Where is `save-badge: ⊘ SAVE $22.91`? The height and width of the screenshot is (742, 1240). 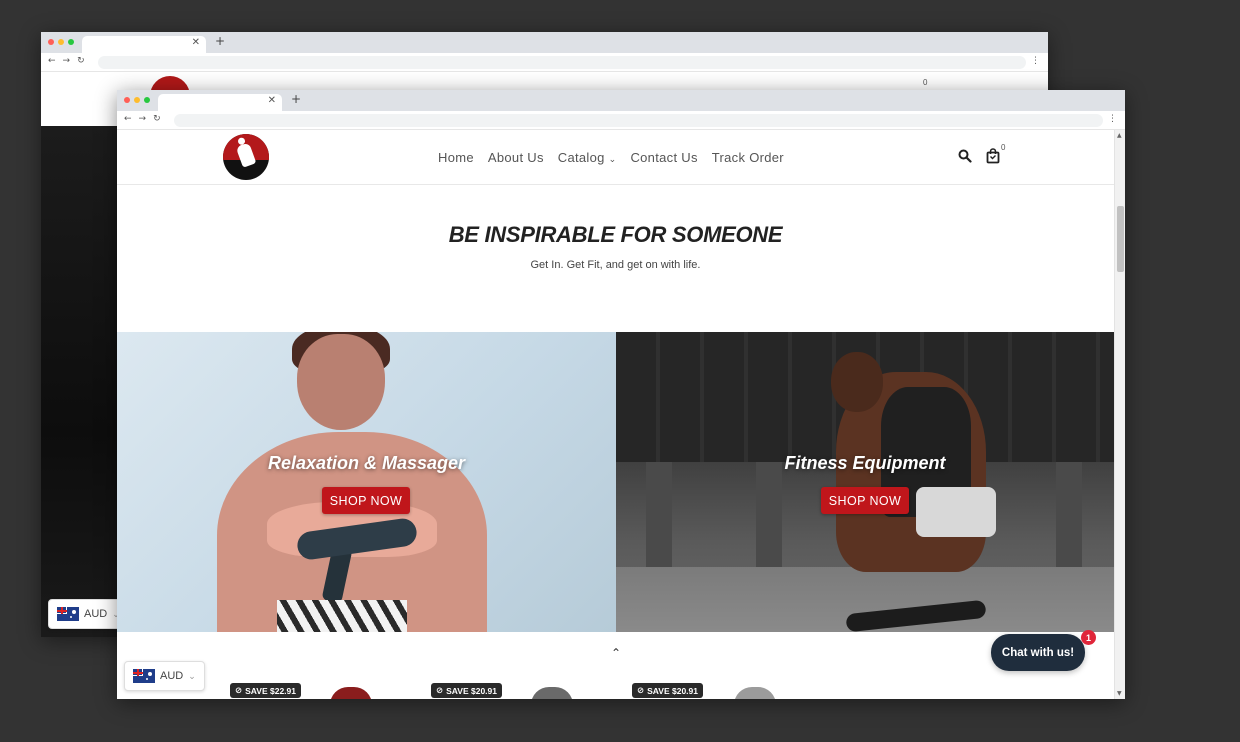 save-badge: ⊘ SAVE $22.91 is located at coordinates (266, 690).